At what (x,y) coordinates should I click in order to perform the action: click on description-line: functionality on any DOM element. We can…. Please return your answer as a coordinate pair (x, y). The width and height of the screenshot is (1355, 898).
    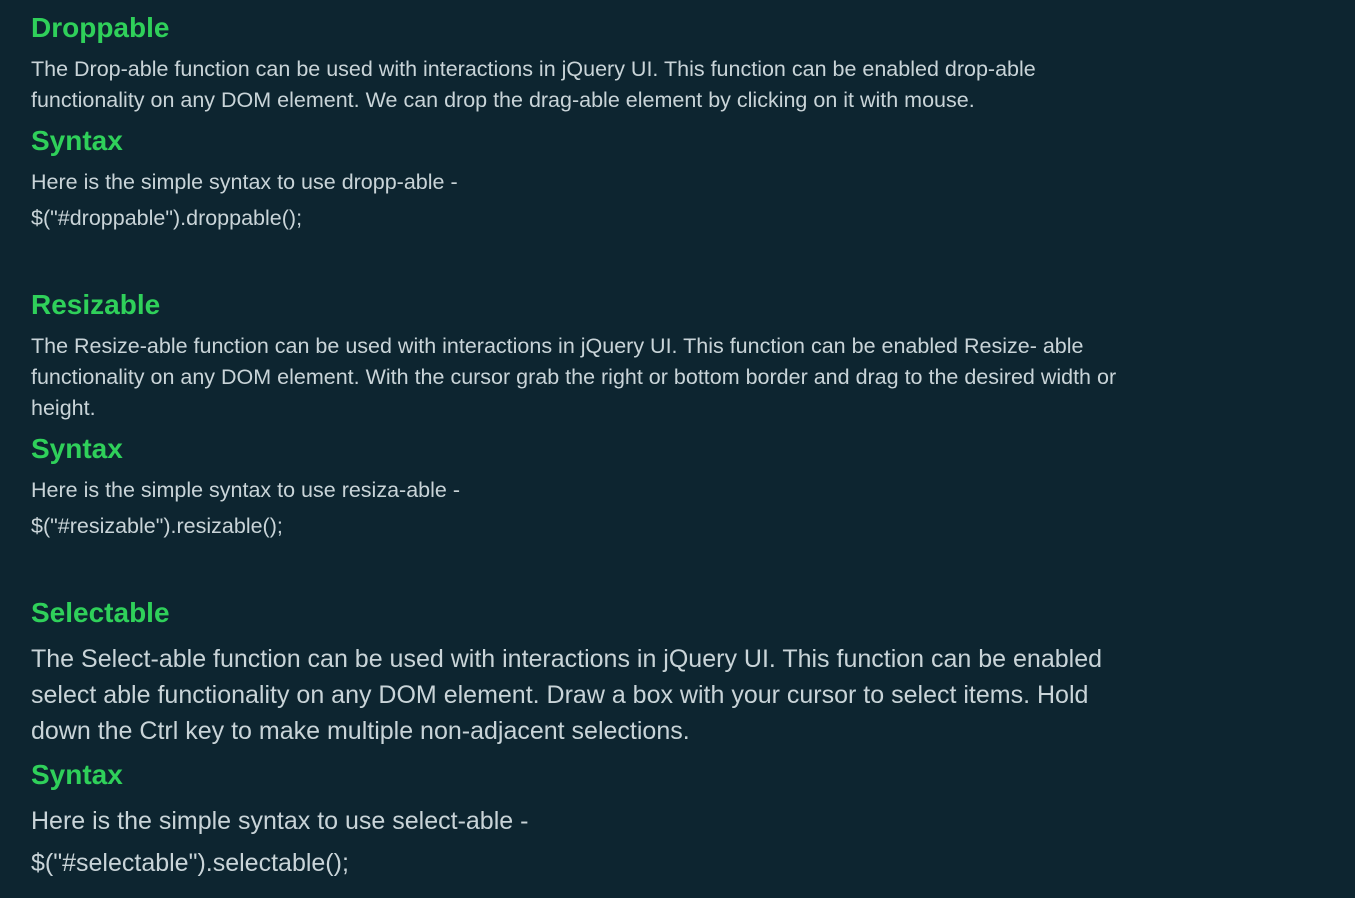
    Looking at the image, I should click on (503, 100).